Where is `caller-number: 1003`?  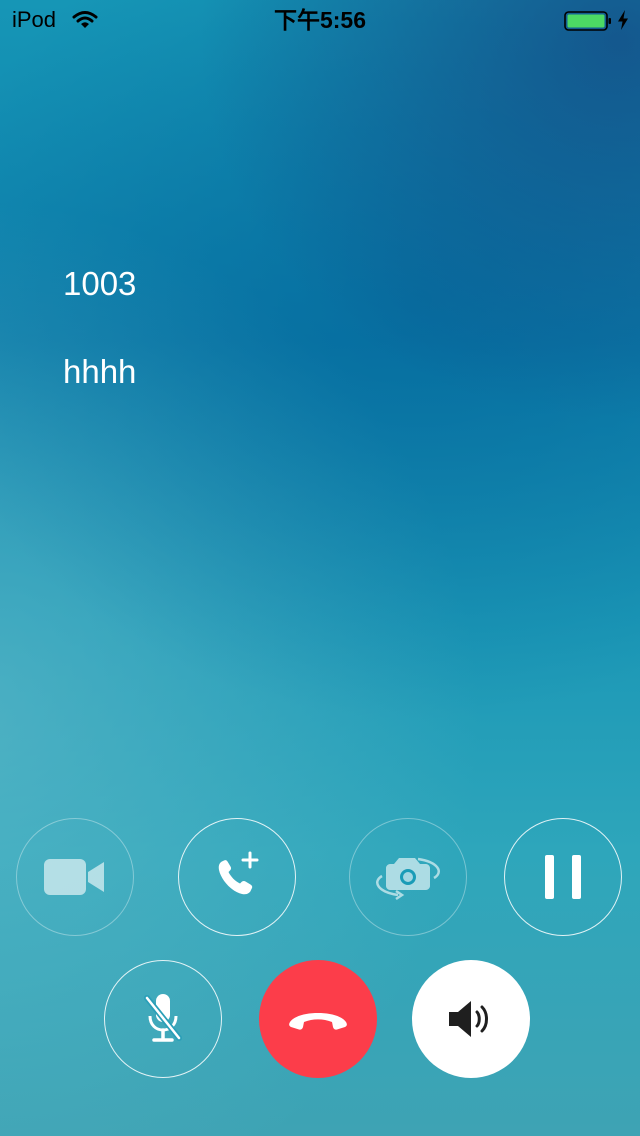
caller-number: 1003 is located at coordinates (100, 283).